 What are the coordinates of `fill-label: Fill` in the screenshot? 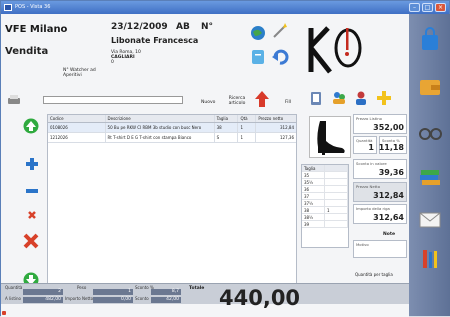 It's located at (288, 102).